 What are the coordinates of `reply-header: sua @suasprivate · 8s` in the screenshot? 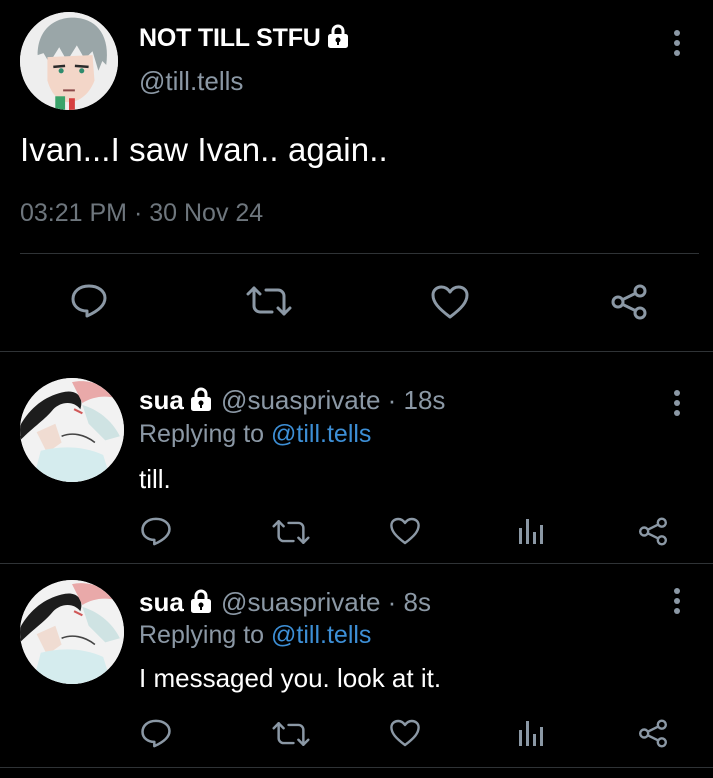 It's located at (285, 603).